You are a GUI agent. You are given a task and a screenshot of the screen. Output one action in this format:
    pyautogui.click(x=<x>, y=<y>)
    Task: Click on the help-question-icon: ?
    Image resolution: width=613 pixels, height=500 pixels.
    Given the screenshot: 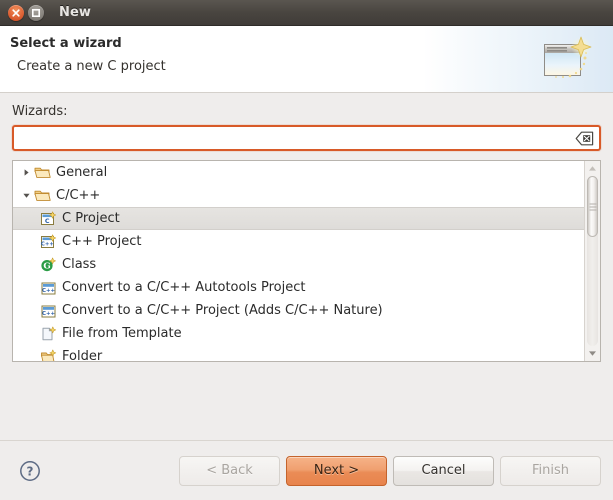 What is the action you would take?
    pyautogui.click(x=30, y=471)
    